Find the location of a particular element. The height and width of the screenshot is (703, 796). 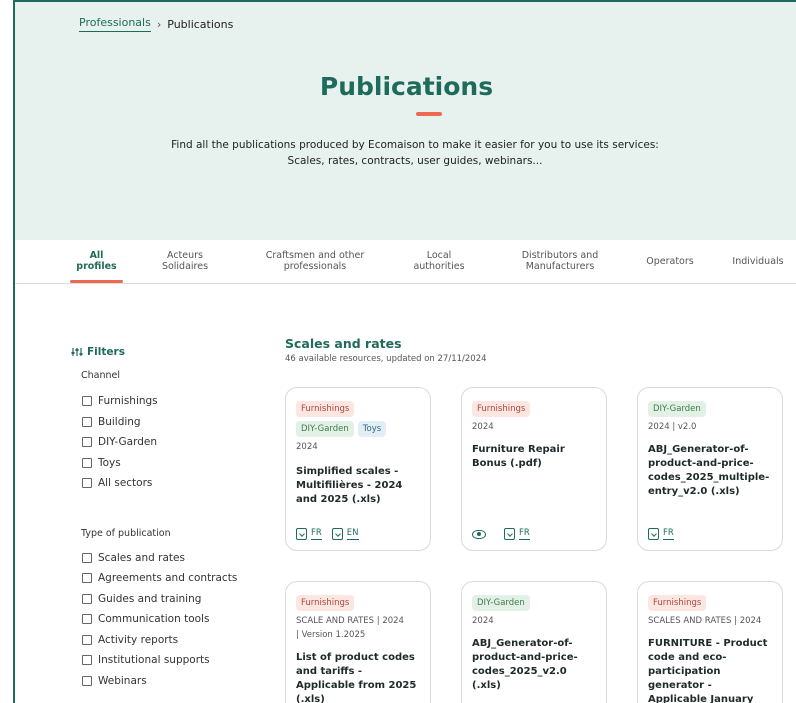

tab-label-line1: Local is located at coordinates (439, 255).